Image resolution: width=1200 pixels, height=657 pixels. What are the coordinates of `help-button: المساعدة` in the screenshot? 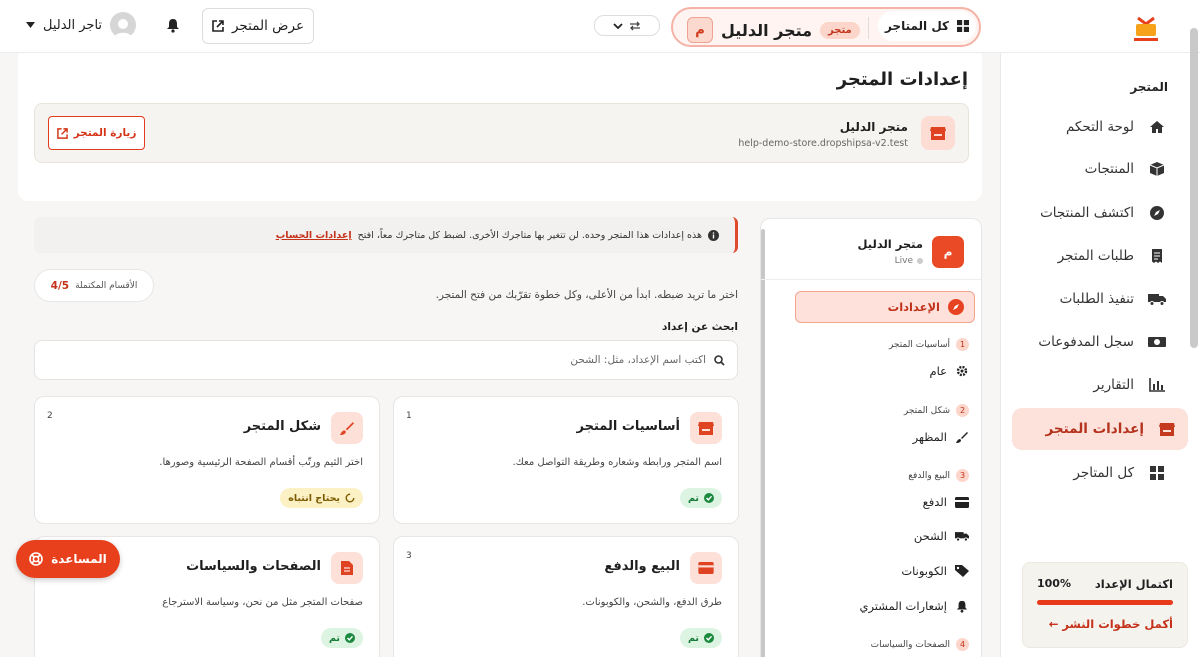 It's located at (68, 559).